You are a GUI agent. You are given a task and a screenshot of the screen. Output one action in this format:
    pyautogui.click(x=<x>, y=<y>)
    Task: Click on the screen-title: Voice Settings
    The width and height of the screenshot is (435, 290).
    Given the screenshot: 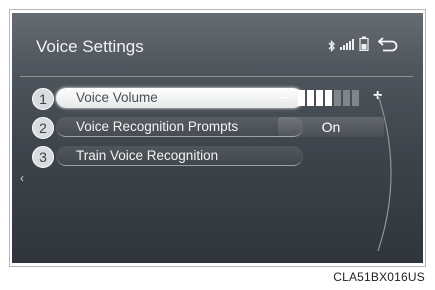 What is the action you would take?
    pyautogui.click(x=90, y=46)
    